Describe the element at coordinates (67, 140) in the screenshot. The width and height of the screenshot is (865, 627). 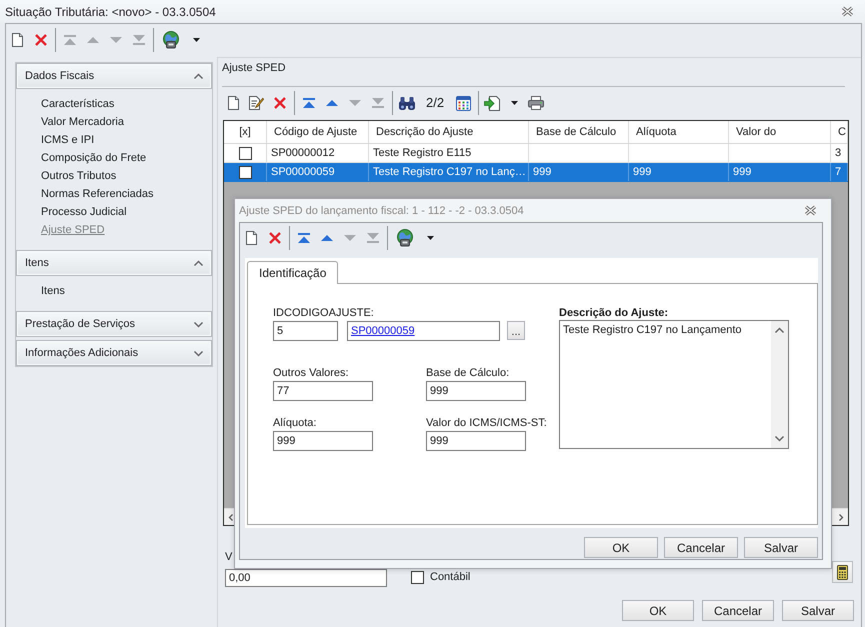
I see `nav-link: ICMS e IPI` at that location.